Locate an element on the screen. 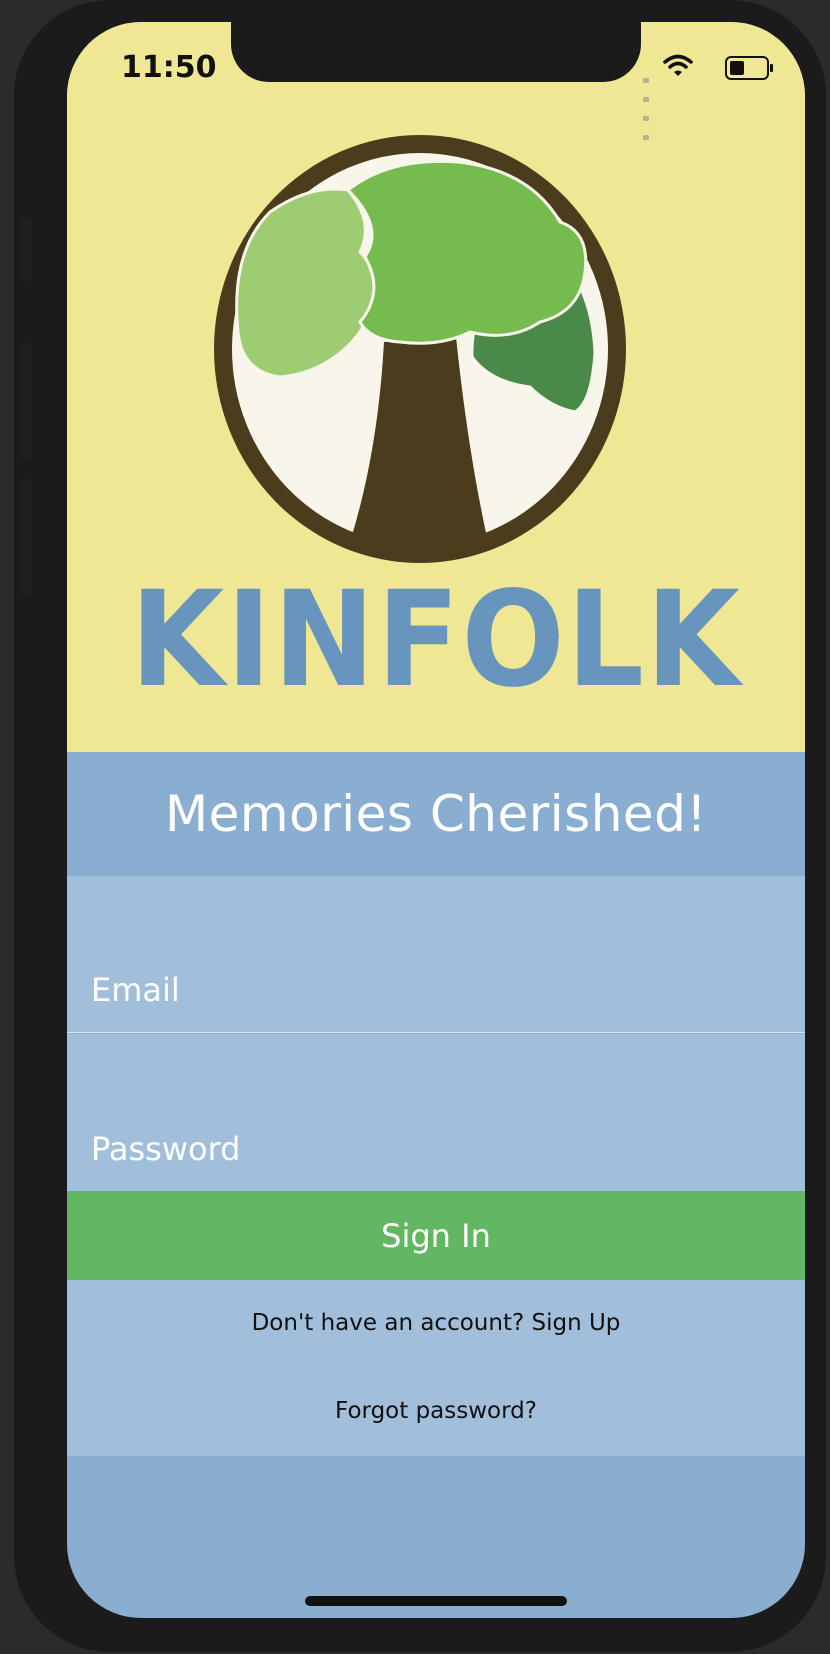 This screenshot has width=830, height=1654. email-input is located at coordinates (436, 954).